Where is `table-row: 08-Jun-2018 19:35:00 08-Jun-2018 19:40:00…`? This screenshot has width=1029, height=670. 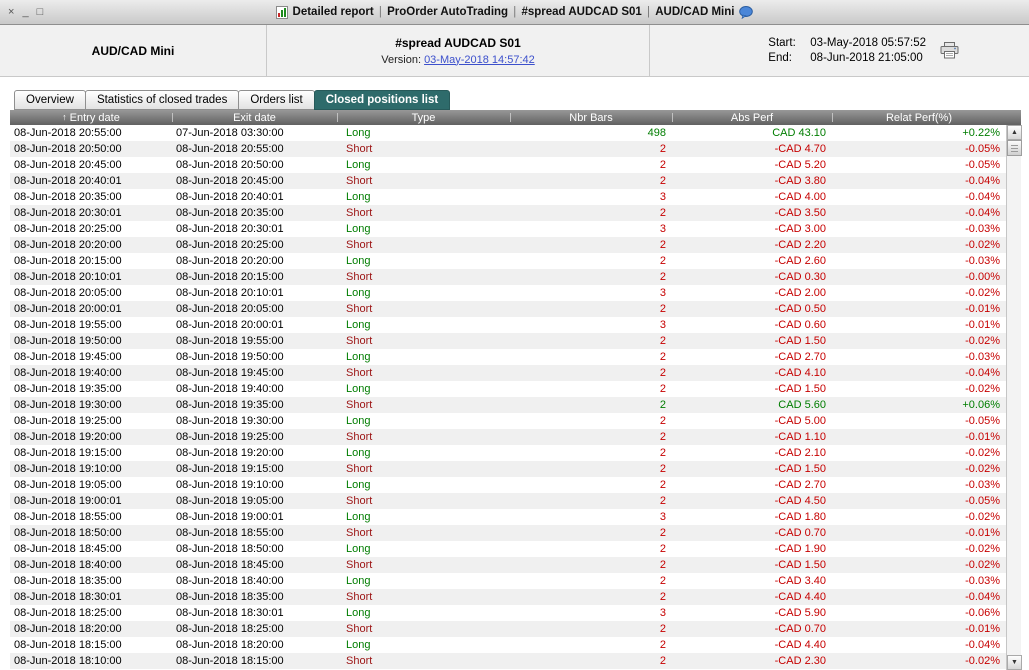 table-row: 08-Jun-2018 19:35:00 08-Jun-2018 19:40:00… is located at coordinates (508, 389).